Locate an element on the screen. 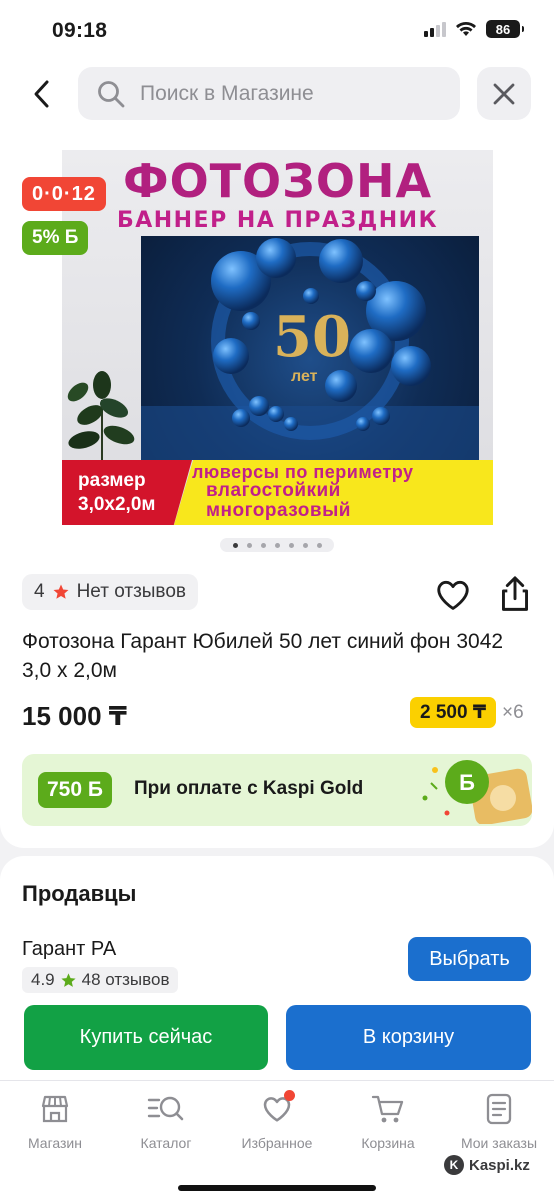 The image size is (554, 1200). back-button is located at coordinates (42, 94).